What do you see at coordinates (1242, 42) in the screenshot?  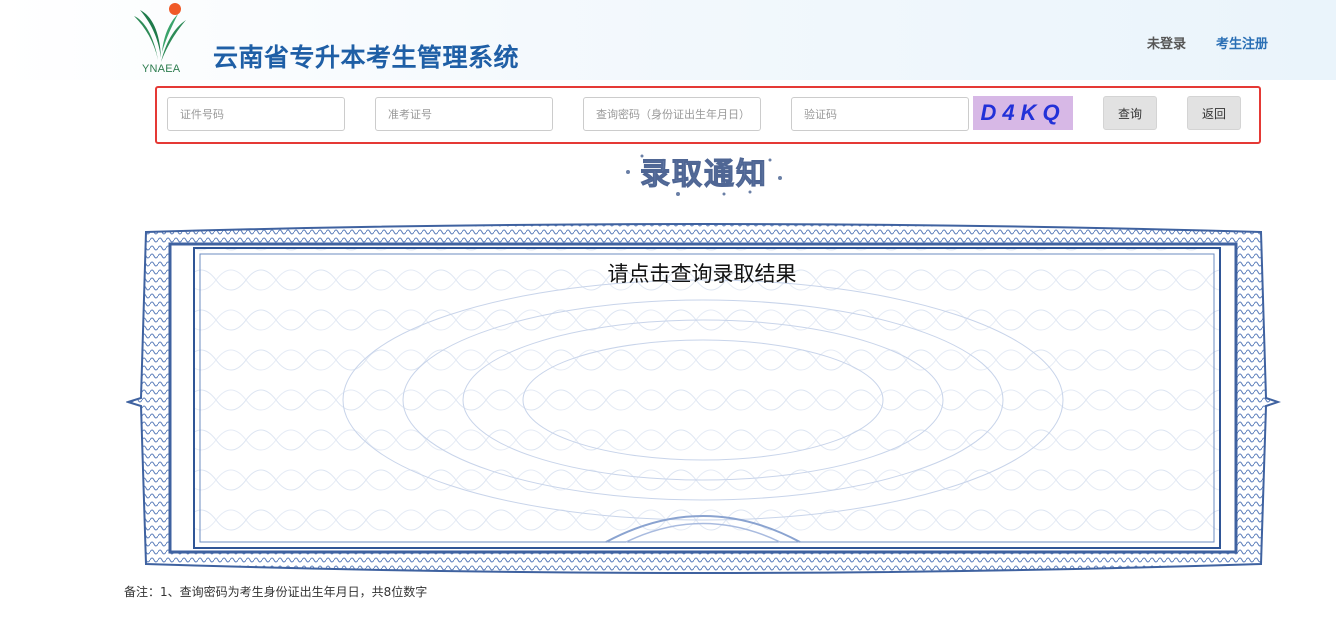 I see `register-link: 考生注册` at bounding box center [1242, 42].